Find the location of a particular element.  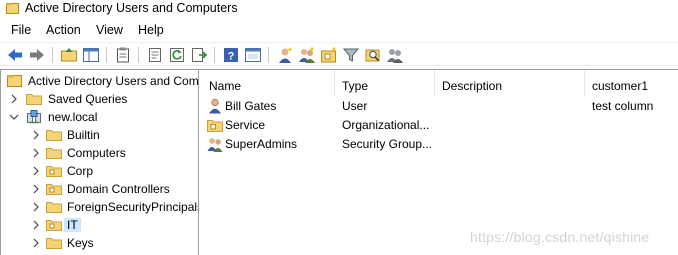

find-icon is located at coordinates (373, 55).